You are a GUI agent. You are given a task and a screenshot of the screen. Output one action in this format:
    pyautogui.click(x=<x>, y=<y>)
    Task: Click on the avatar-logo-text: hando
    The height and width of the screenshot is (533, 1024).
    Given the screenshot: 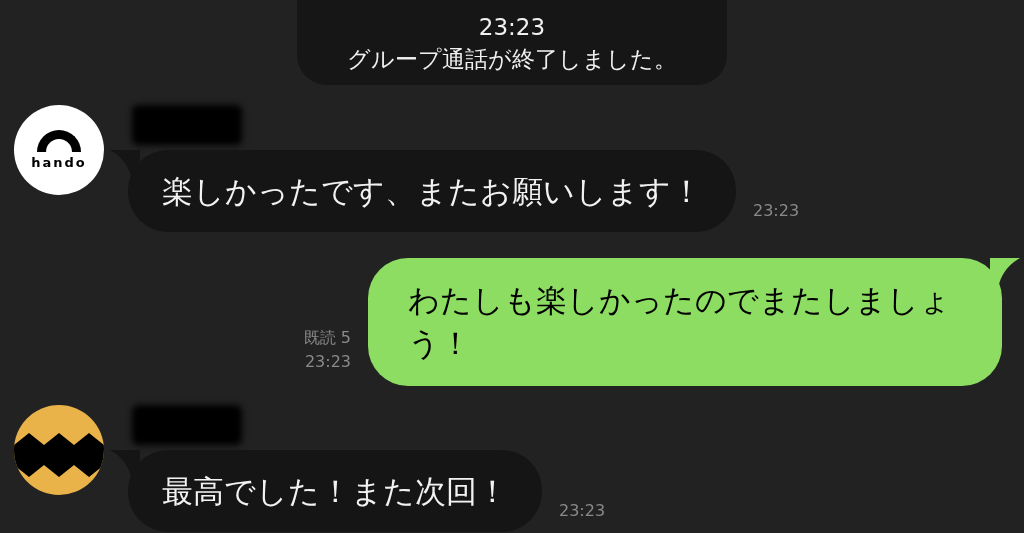 What is the action you would take?
    pyautogui.click(x=59, y=163)
    